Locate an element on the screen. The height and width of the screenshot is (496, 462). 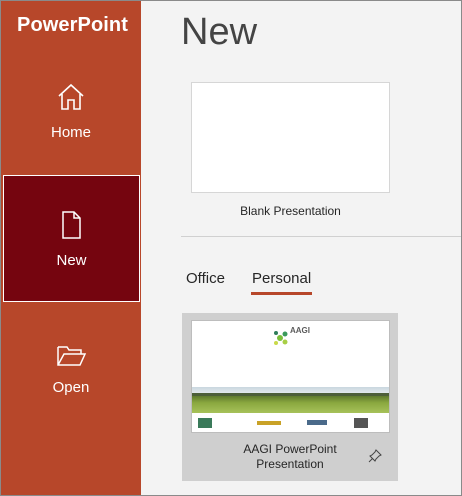
home-icon is located at coordinates (71, 96).